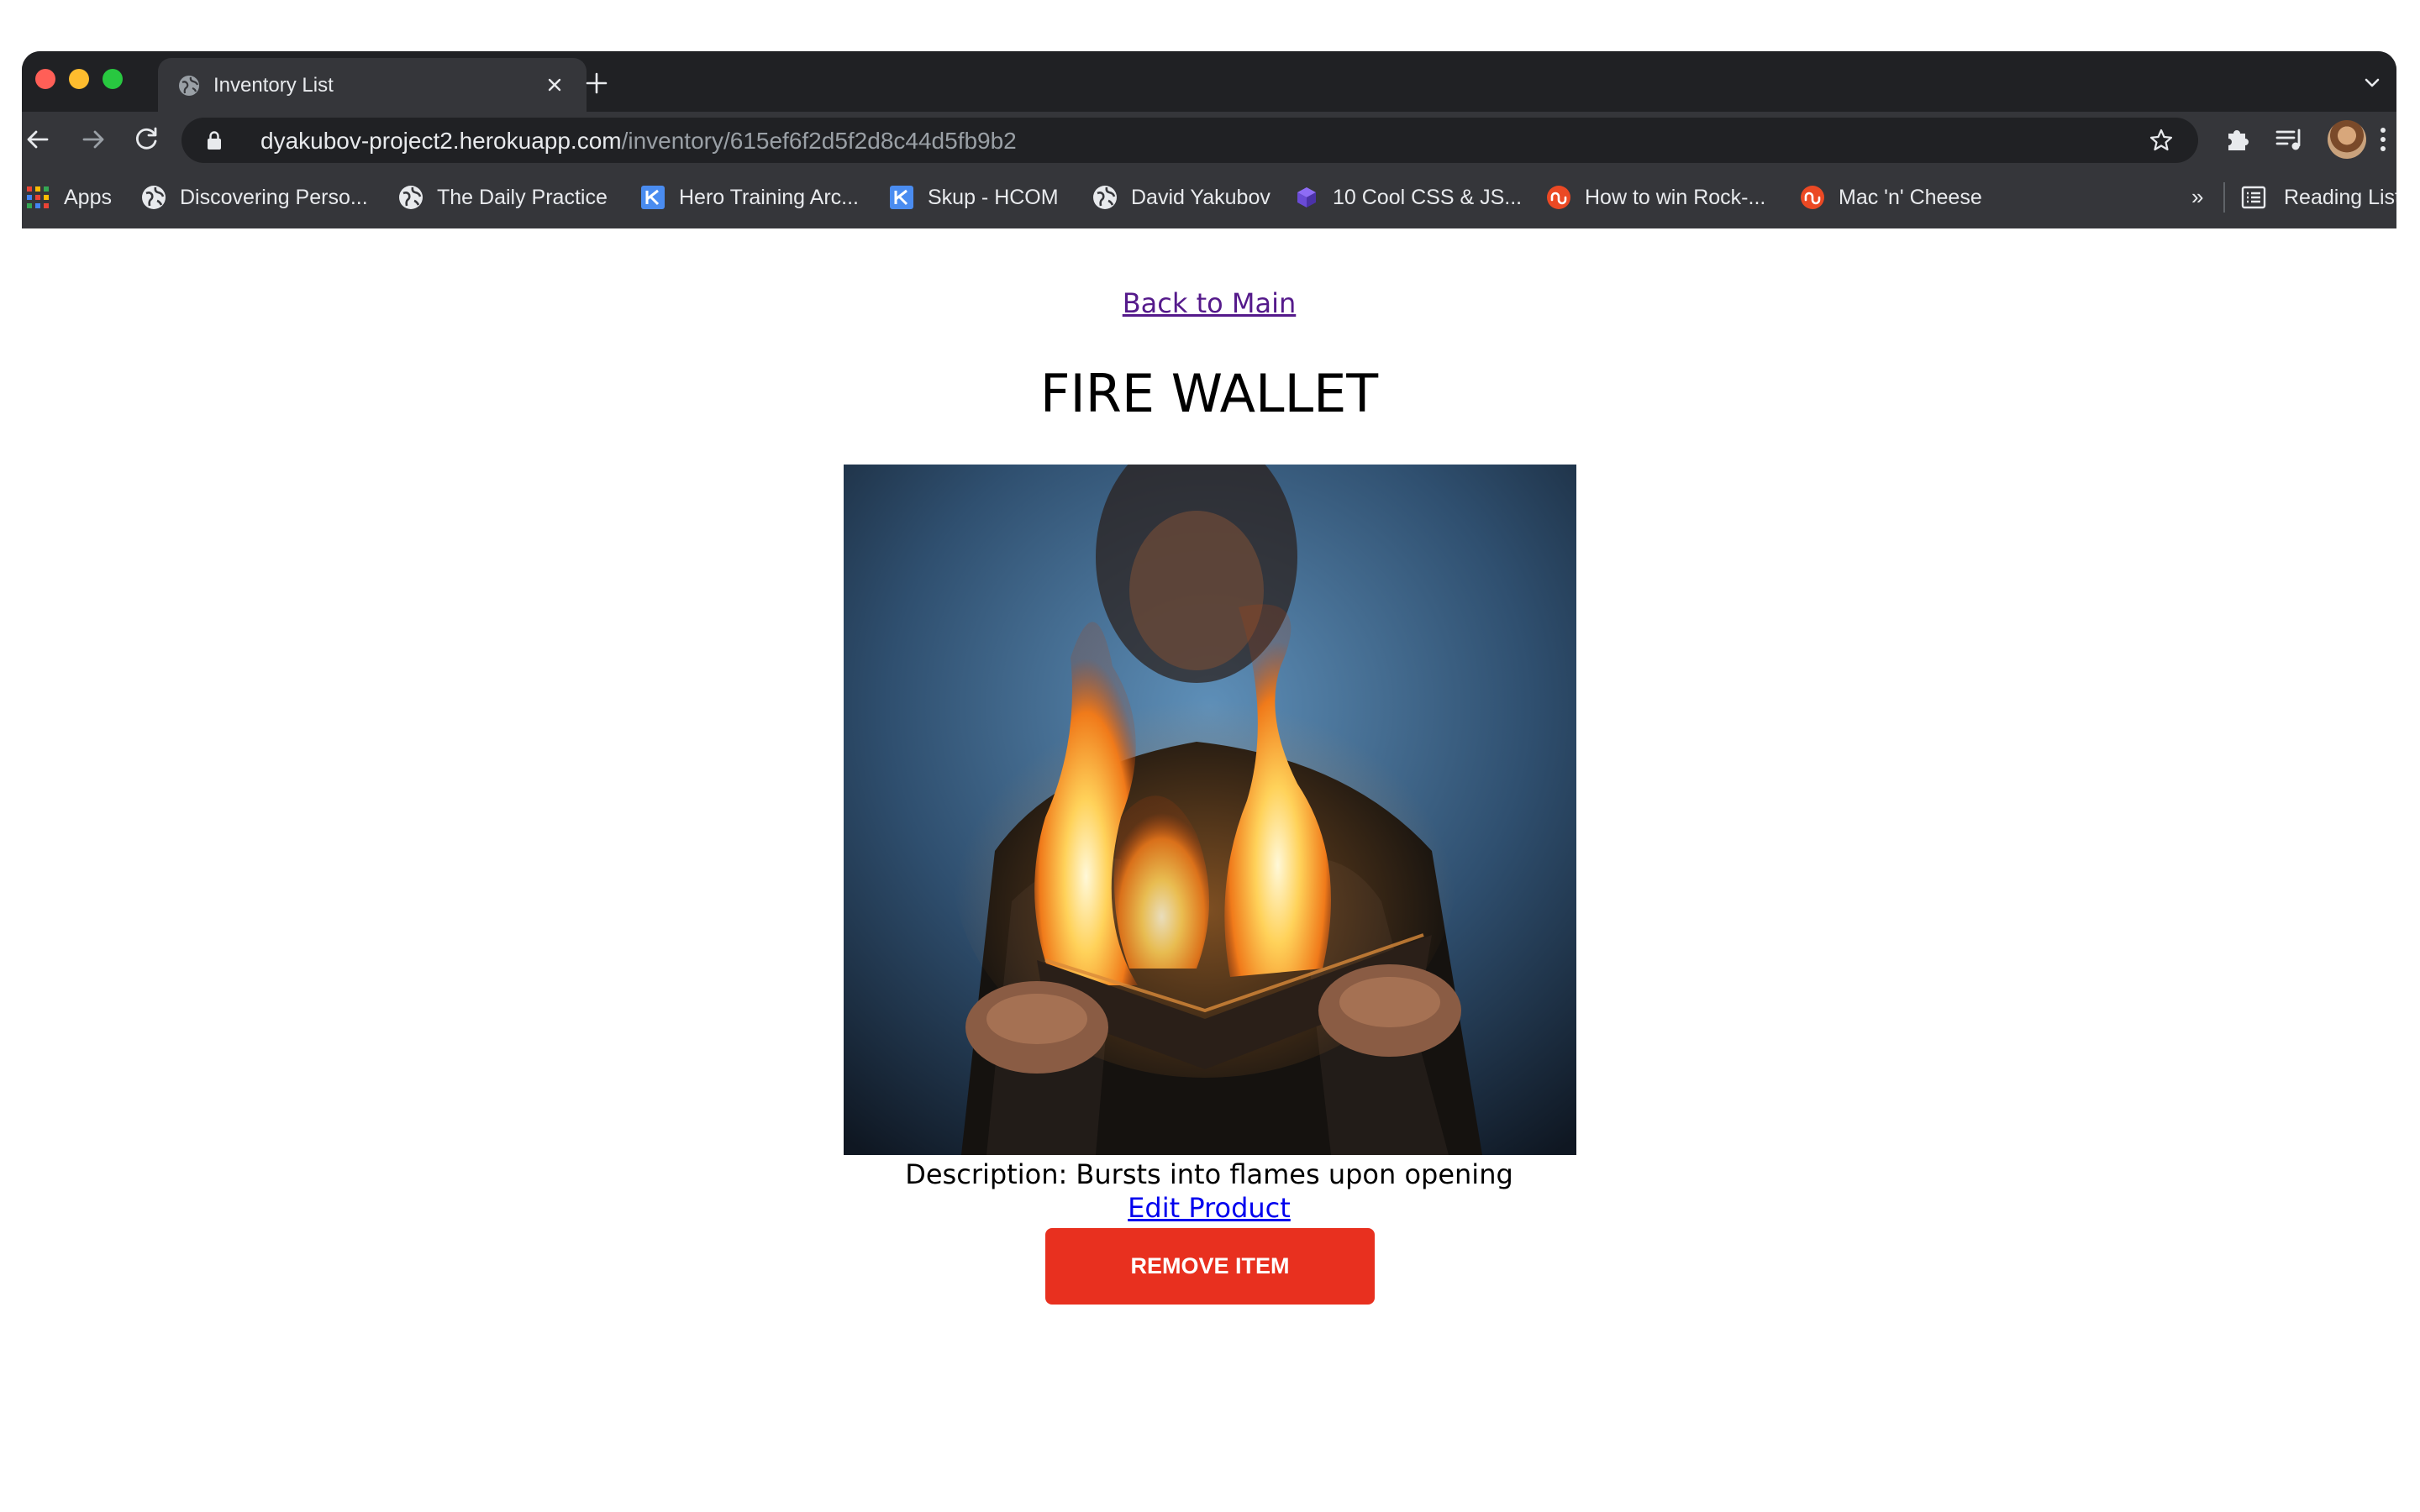  Describe the element at coordinates (372, 85) in the screenshot. I see `tab-inventory-list: Inventory List` at that location.